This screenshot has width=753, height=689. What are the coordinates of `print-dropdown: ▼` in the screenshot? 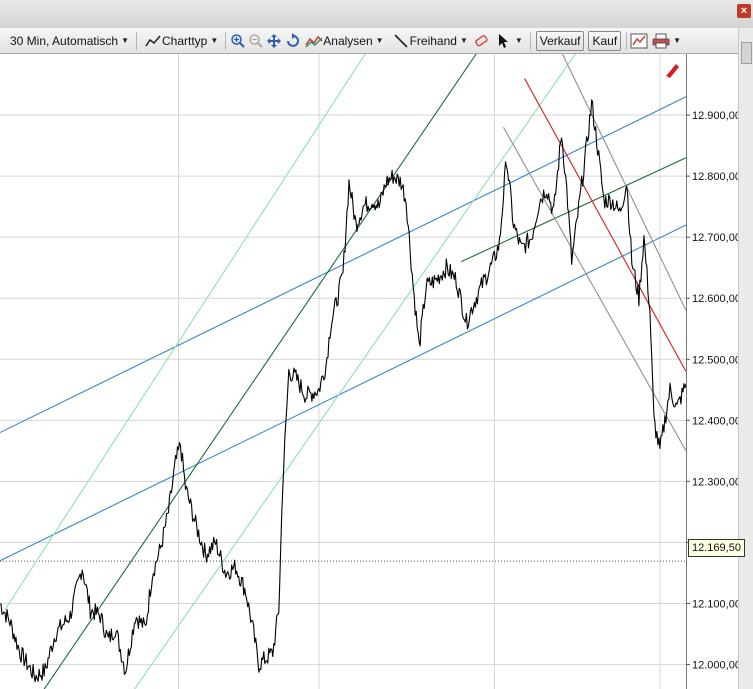 It's located at (666, 40).